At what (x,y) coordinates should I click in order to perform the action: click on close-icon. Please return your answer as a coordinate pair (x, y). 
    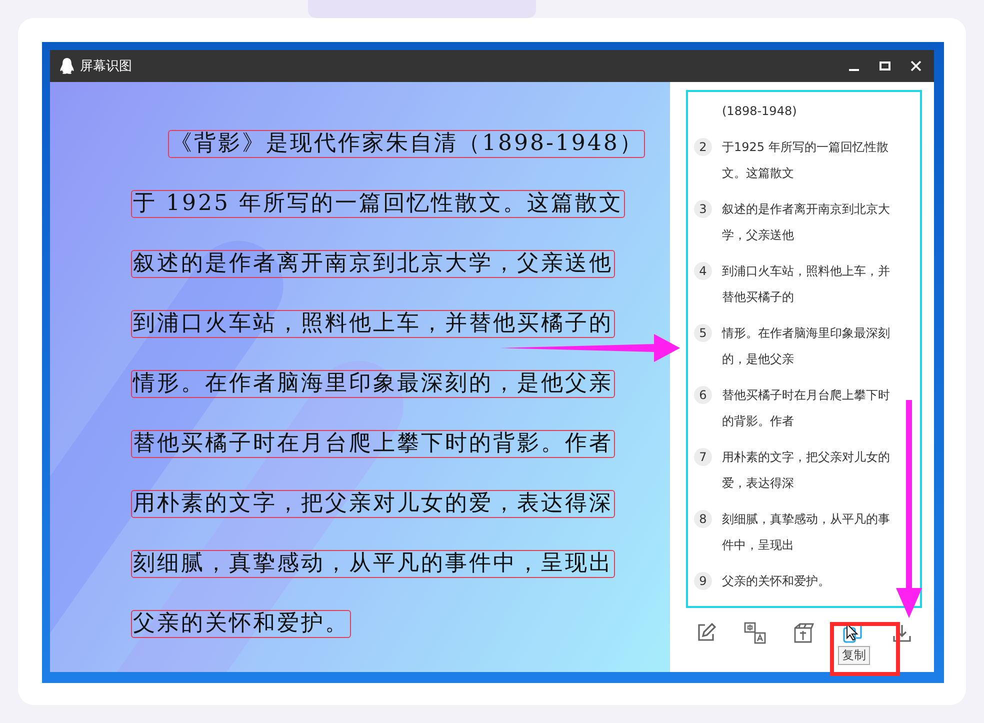
    Looking at the image, I should click on (916, 66).